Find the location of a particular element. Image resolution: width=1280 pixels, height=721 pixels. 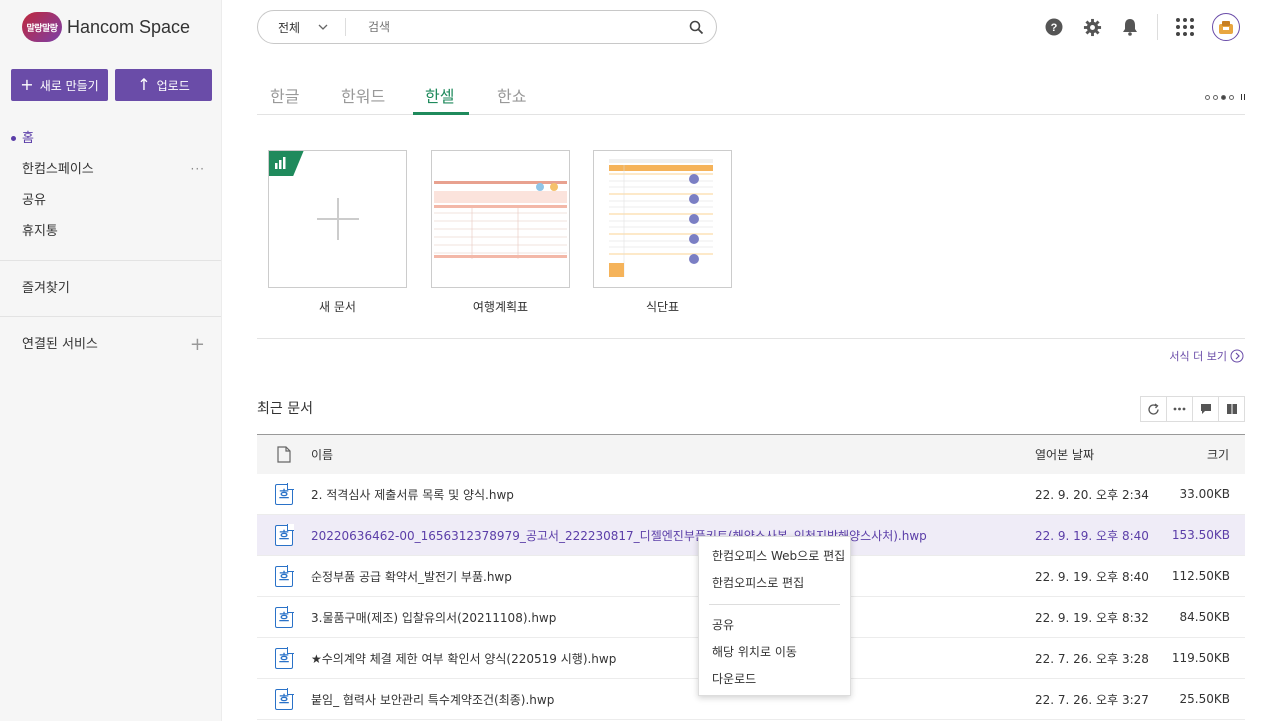

sidebar-item-label: 즐겨찾기 is located at coordinates (46, 288).